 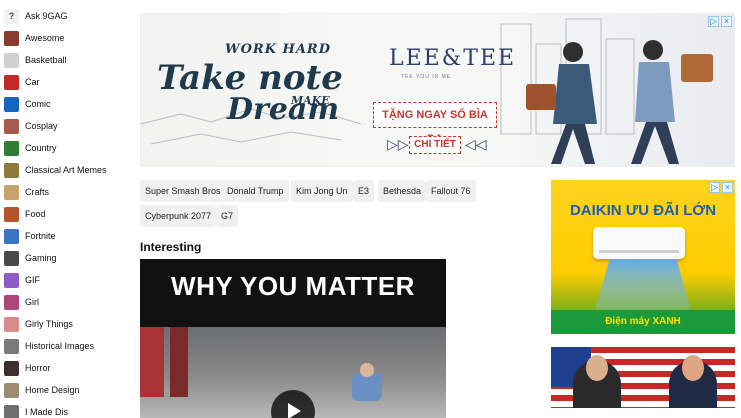 I want to click on ad-brand-tagline: TEE YOU IN ME, so click(x=426, y=77).